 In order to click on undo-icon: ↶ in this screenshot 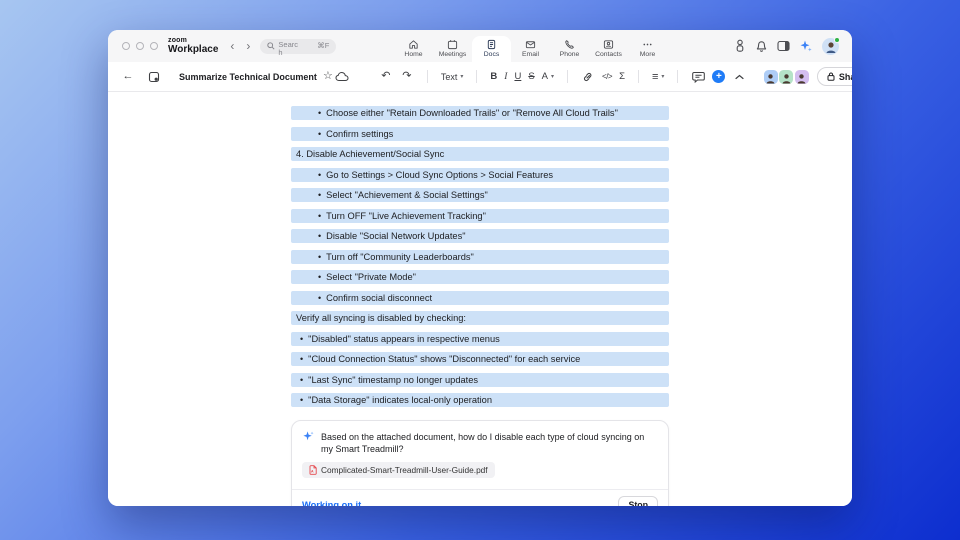, I will do `click(386, 77)`.